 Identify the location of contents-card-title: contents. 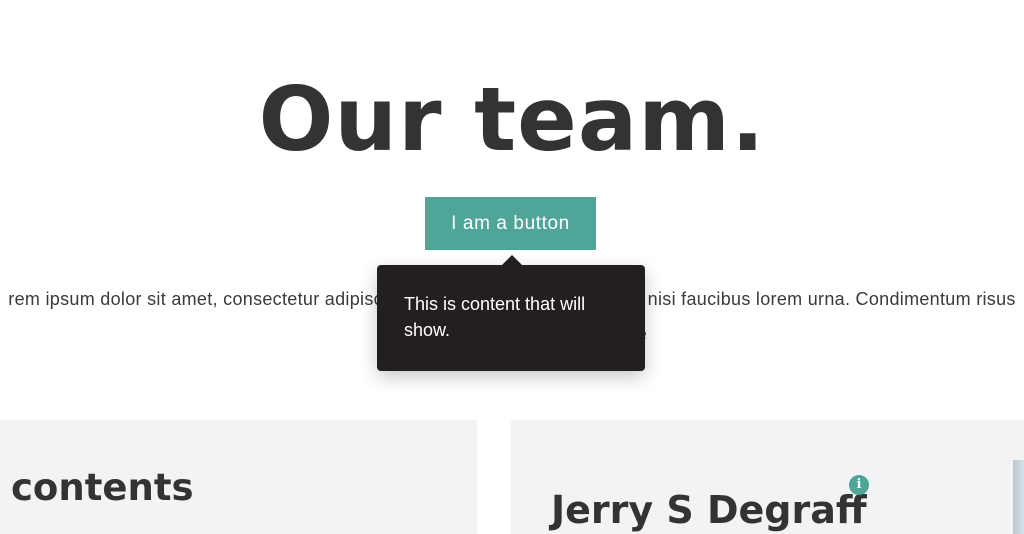
(102, 487).